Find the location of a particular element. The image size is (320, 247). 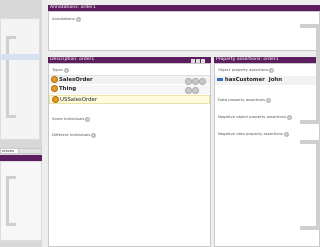

add-annotation-icon: + is located at coordinates (78, 19).